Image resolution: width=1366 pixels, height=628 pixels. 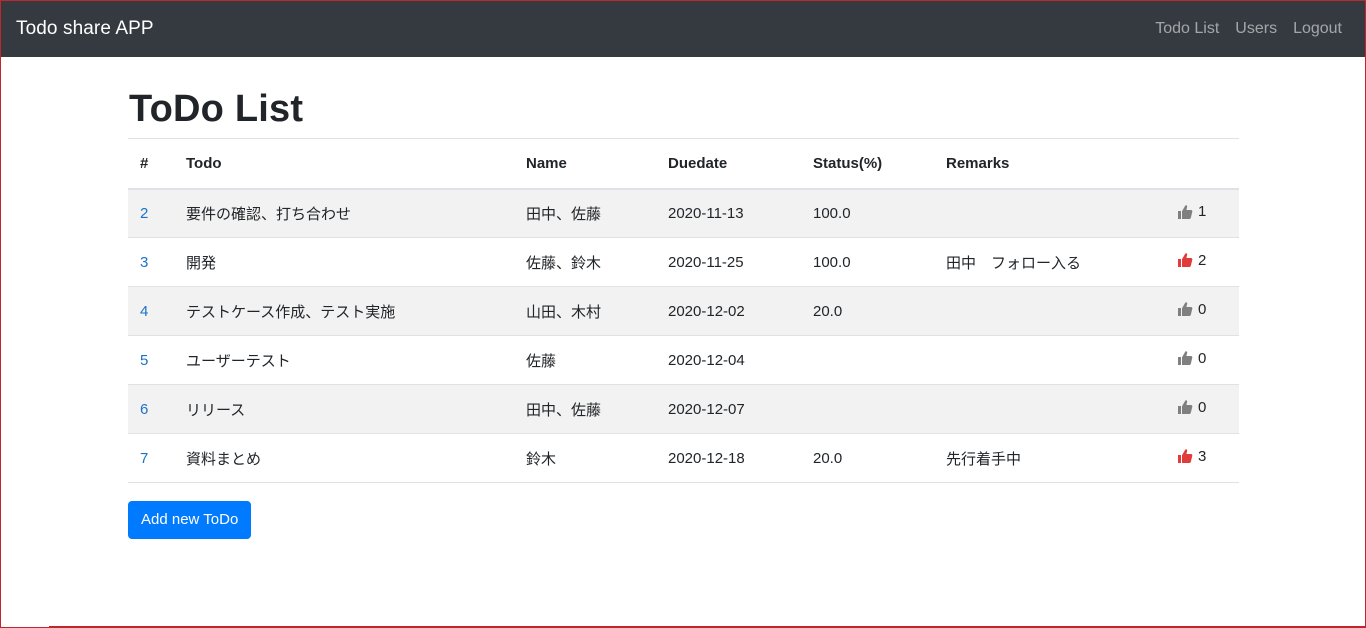 I want to click on column-header-remarks: Remarks, so click(x=1049, y=164).